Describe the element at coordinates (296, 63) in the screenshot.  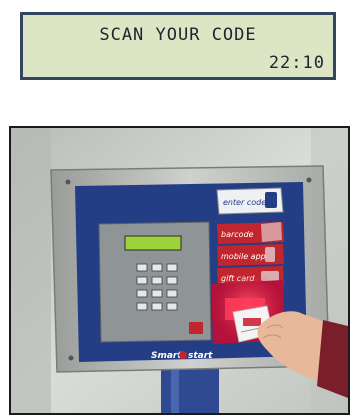
I see `lcd-time: 22:10` at that location.